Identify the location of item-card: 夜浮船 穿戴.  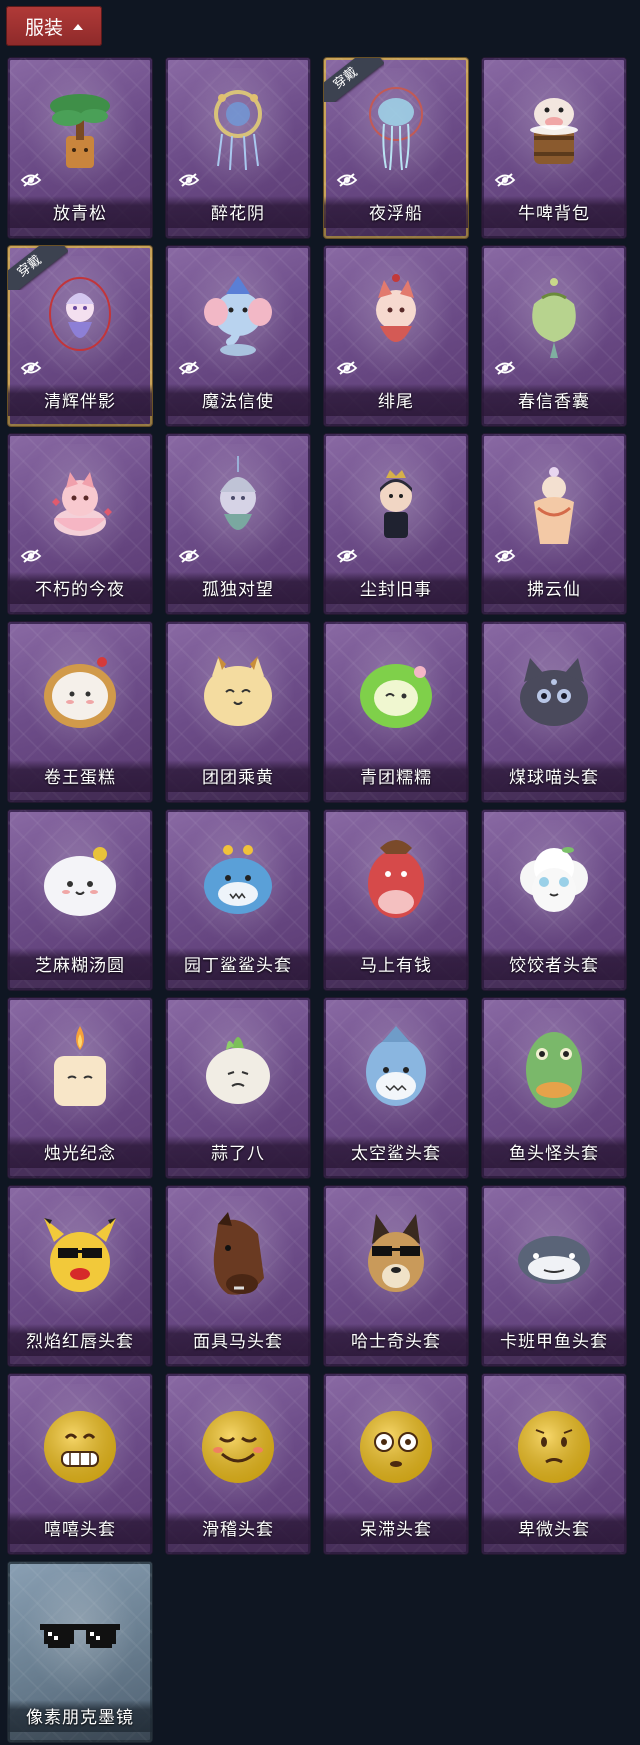
(396, 148).